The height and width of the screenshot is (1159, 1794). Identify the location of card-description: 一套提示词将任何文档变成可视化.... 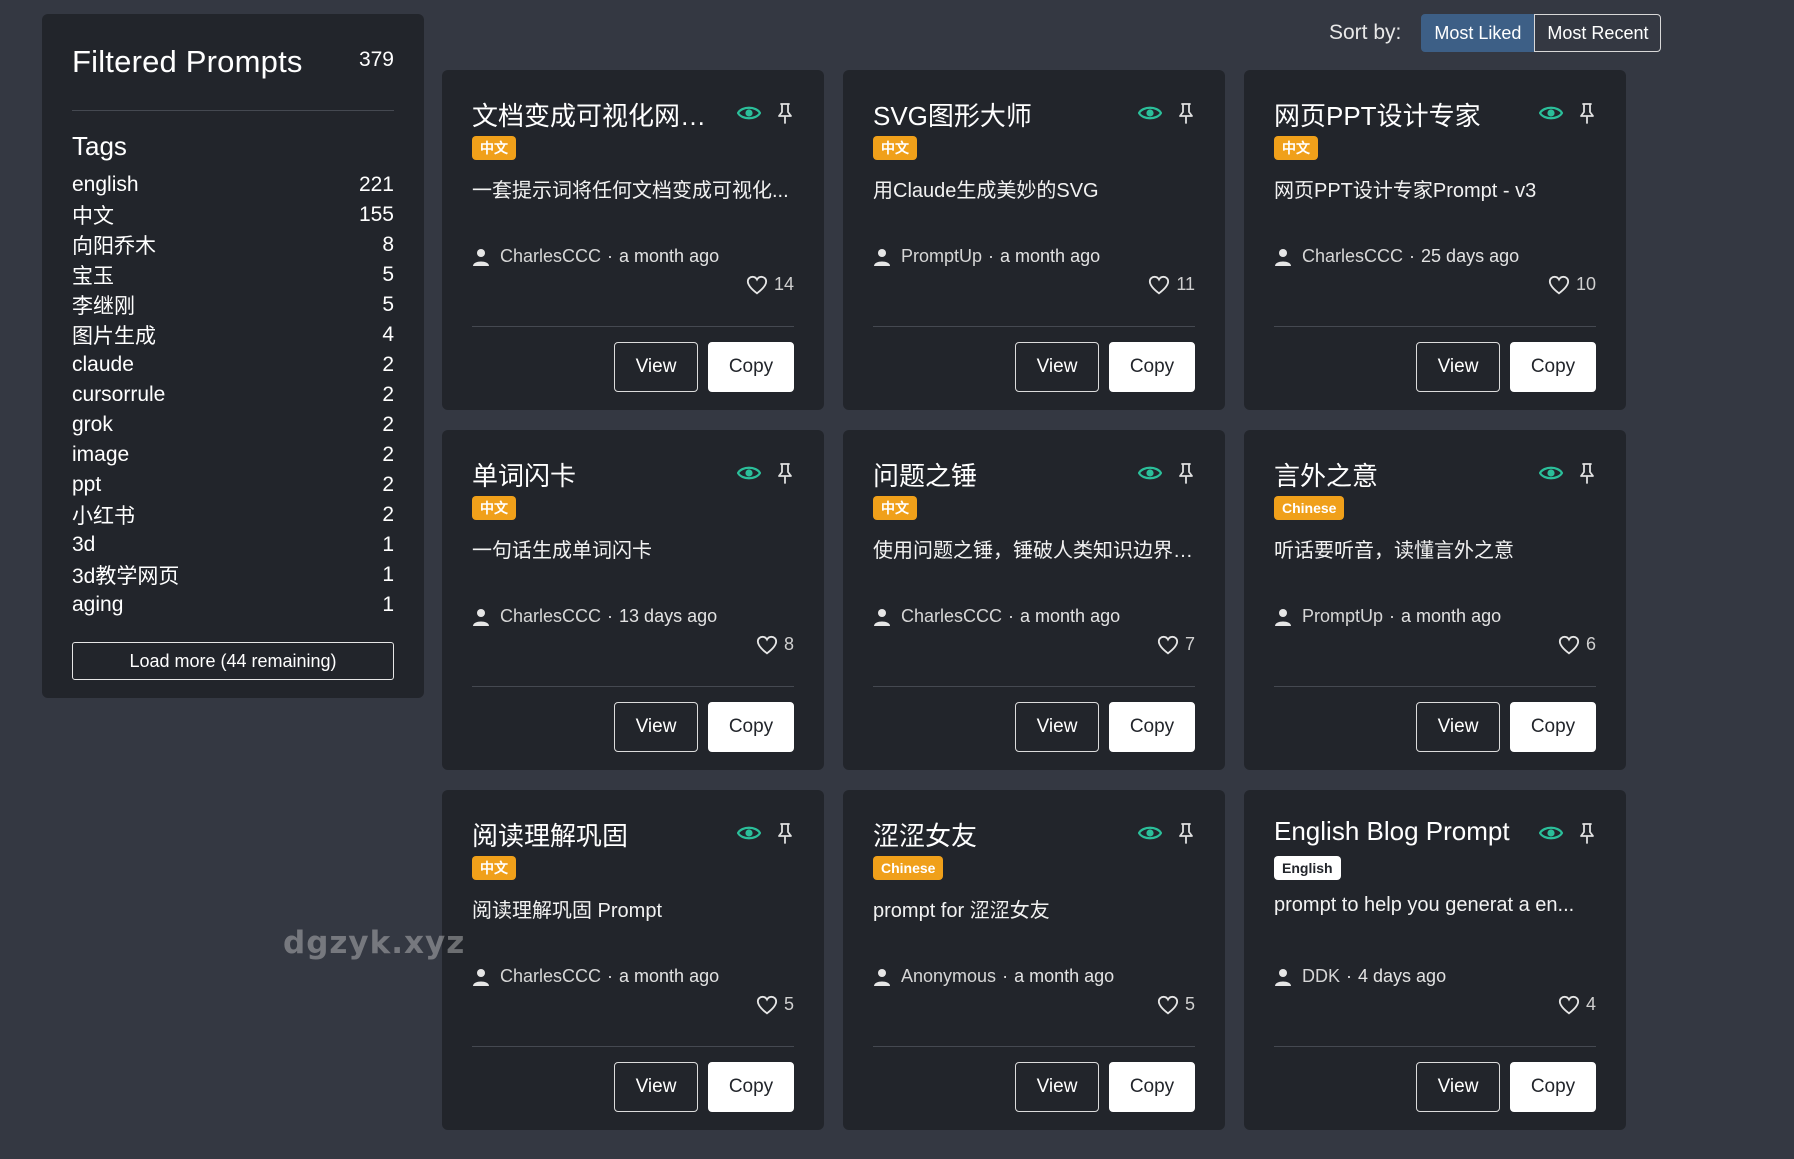
(630, 191).